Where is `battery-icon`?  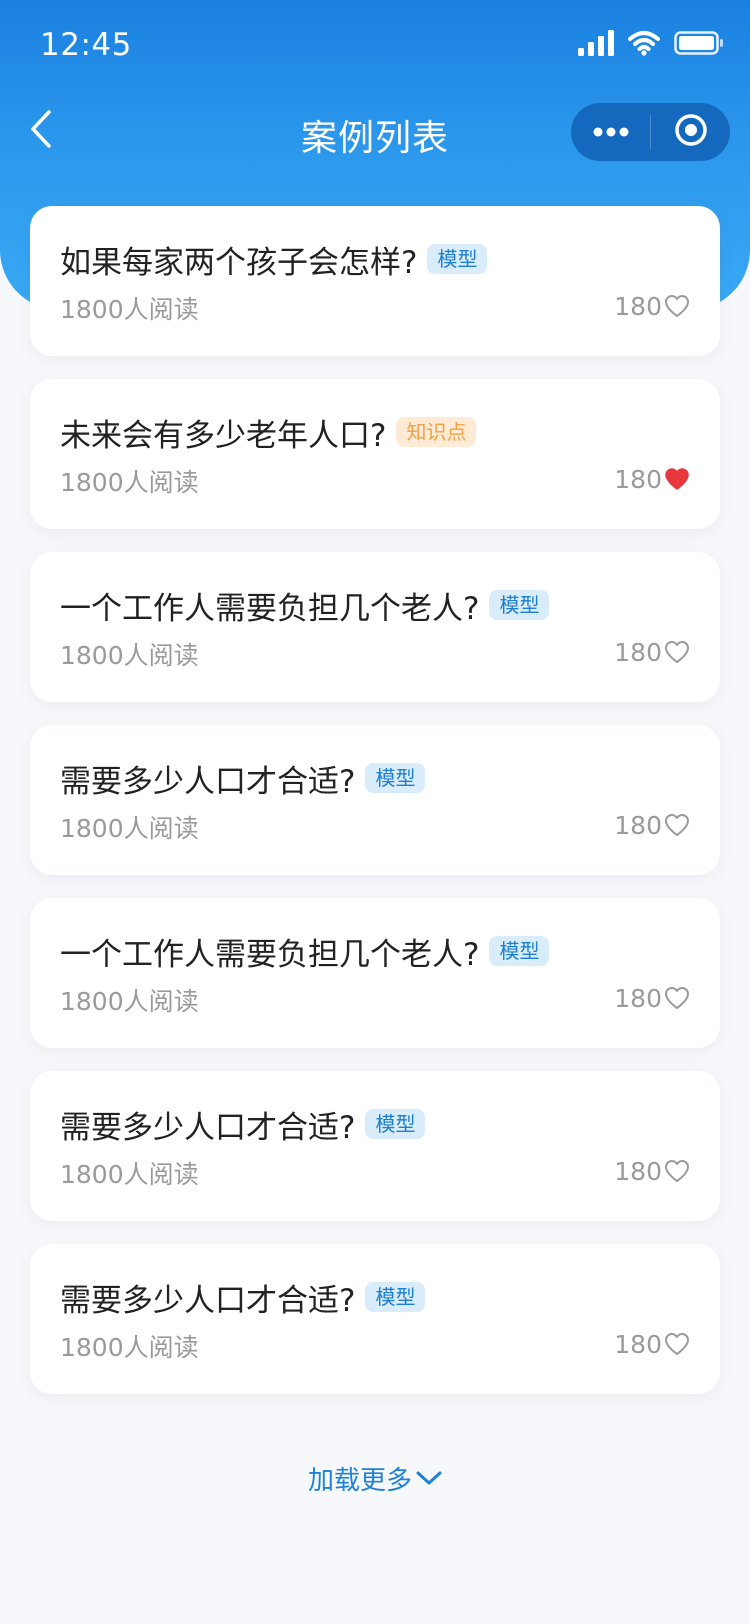 battery-icon is located at coordinates (699, 45).